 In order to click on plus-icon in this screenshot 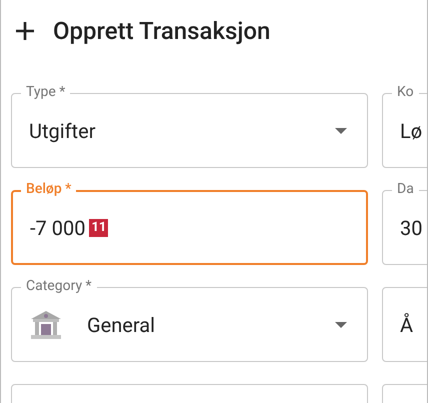, I will do `click(25, 31)`.